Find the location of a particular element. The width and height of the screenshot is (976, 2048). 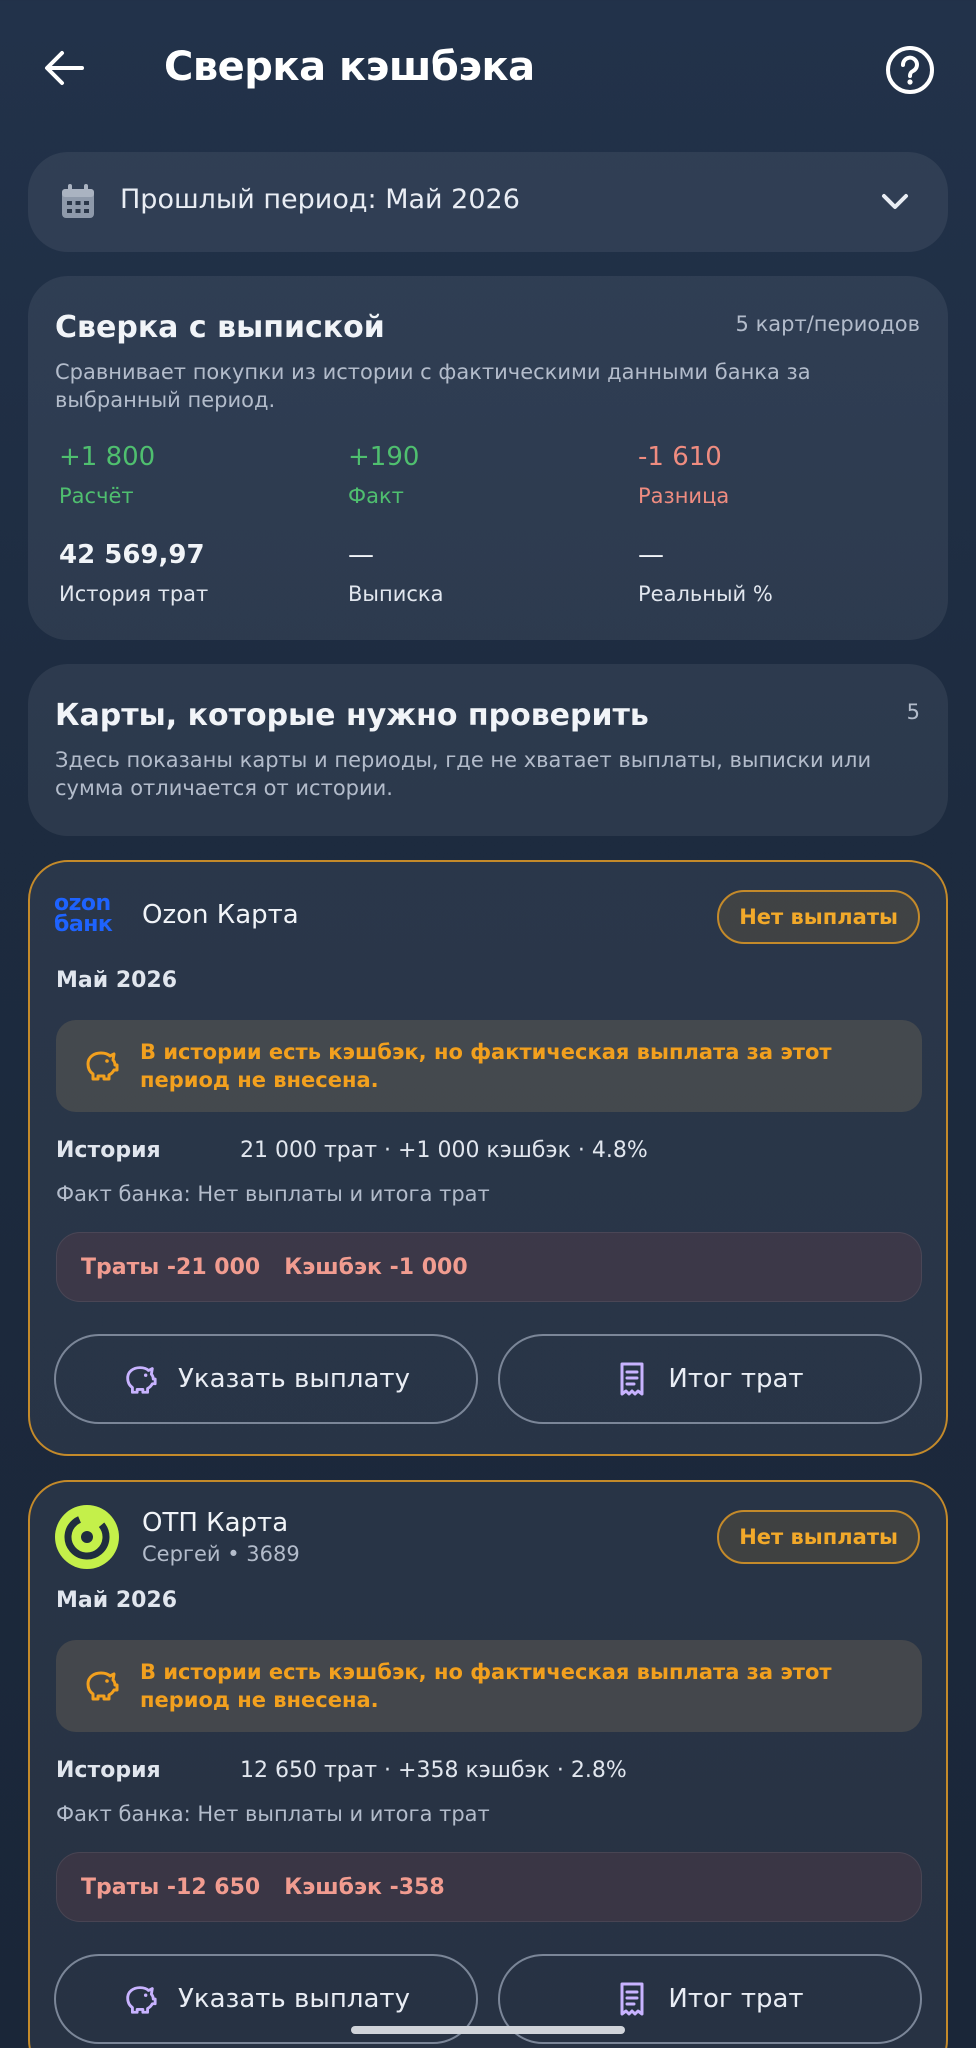

stat-label: Реальный % is located at coordinates (705, 594).